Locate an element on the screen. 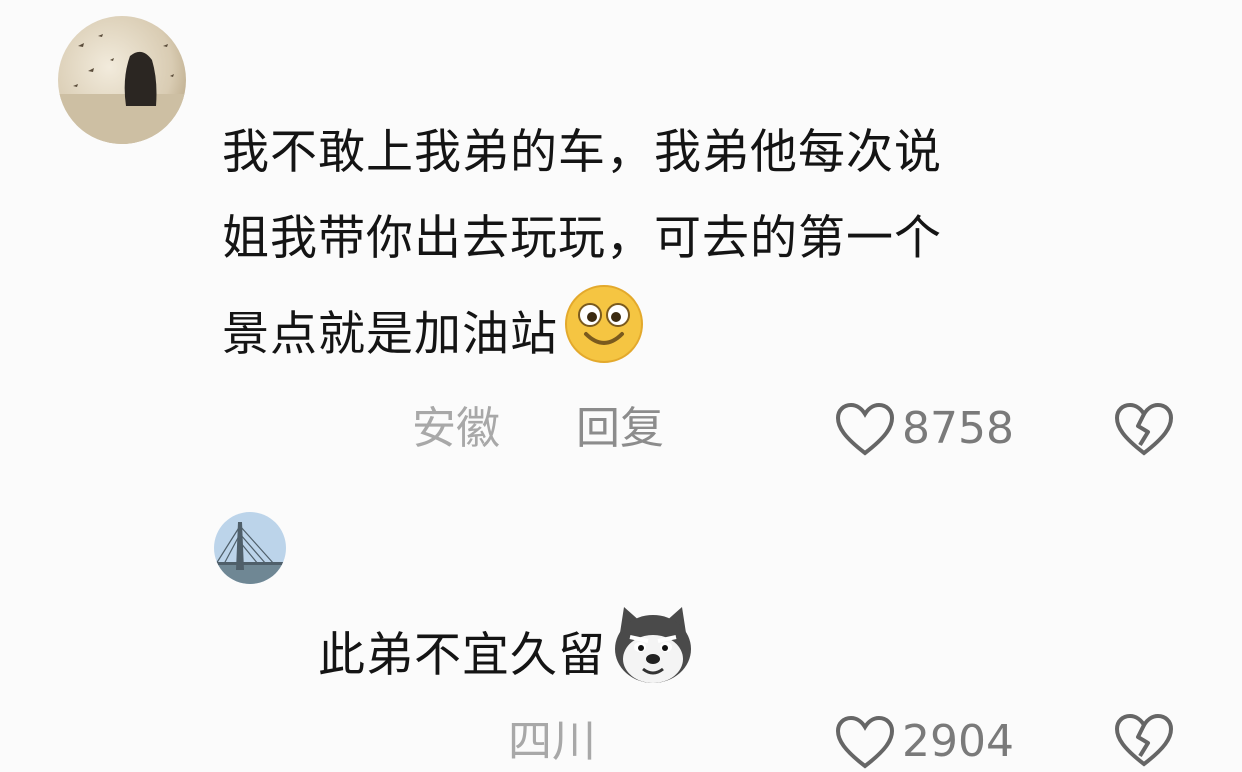  like-button: 2904 is located at coordinates (924, 742).